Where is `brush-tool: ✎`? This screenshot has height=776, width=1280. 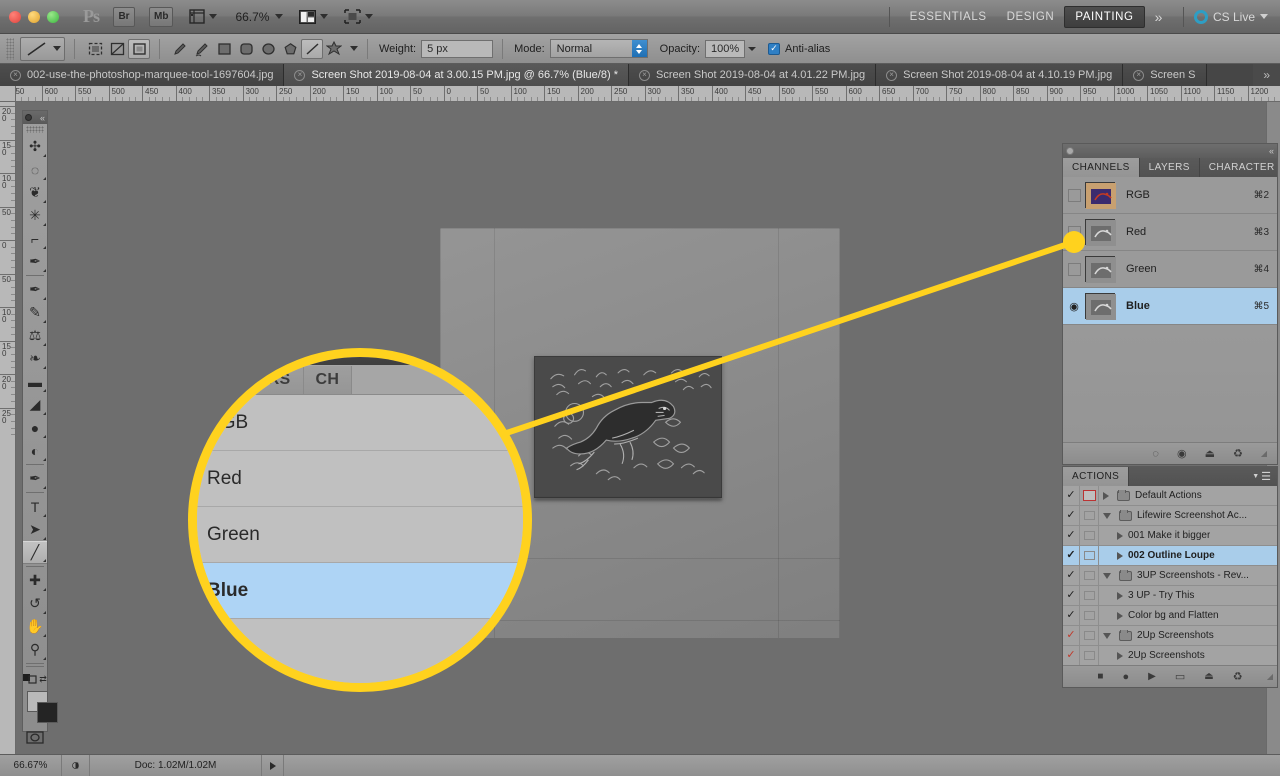 brush-tool: ✎ is located at coordinates (35, 312).